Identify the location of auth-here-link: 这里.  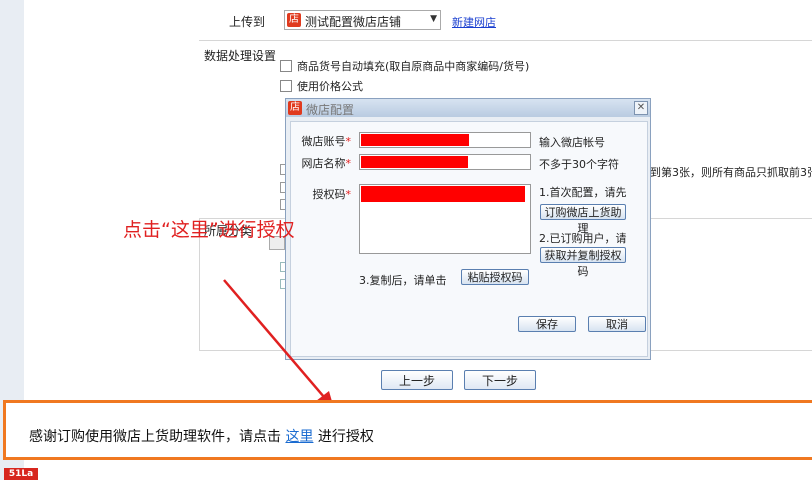
(299, 437).